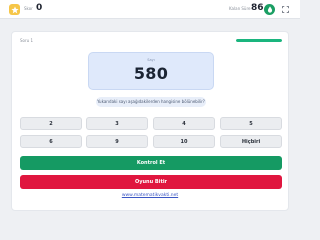 The height and width of the screenshot is (240, 320). What do you see at coordinates (285, 9) in the screenshot?
I see `expand-icon` at bounding box center [285, 9].